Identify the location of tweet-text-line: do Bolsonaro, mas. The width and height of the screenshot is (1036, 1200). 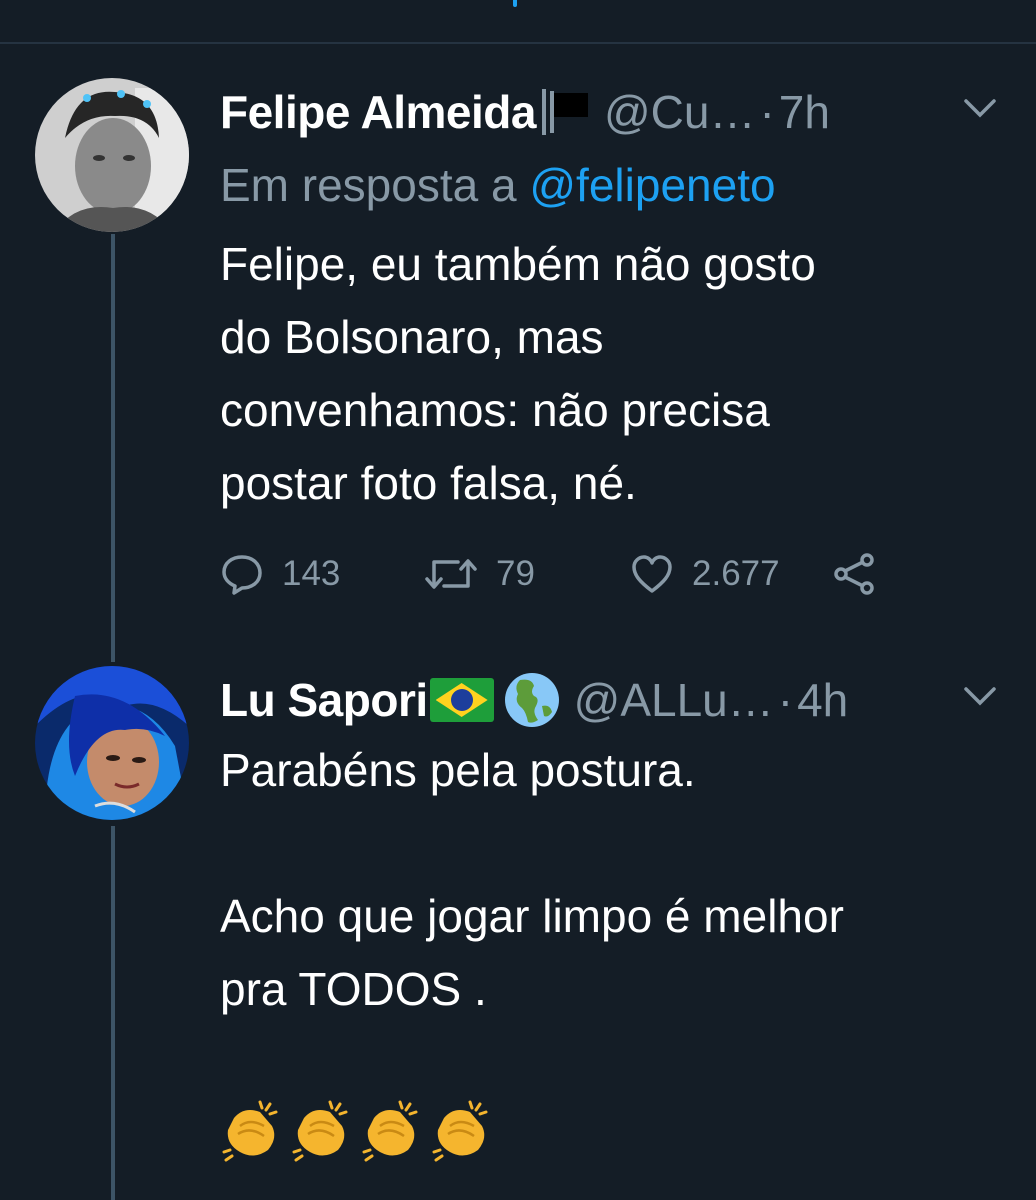
(412, 337).